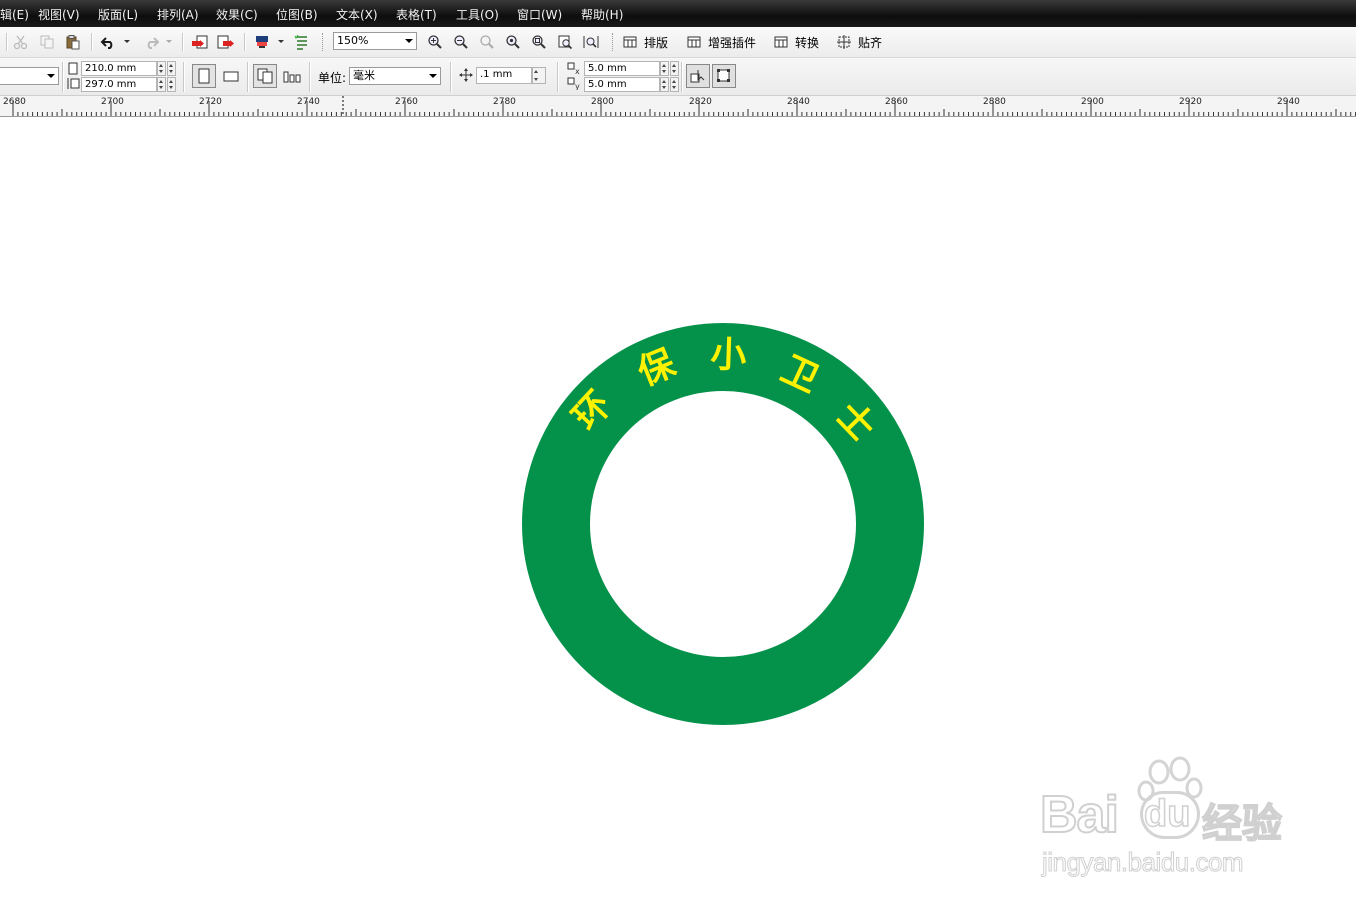  Describe the element at coordinates (539, 14) in the screenshot. I see `menu-window: 窗口(W)` at that location.